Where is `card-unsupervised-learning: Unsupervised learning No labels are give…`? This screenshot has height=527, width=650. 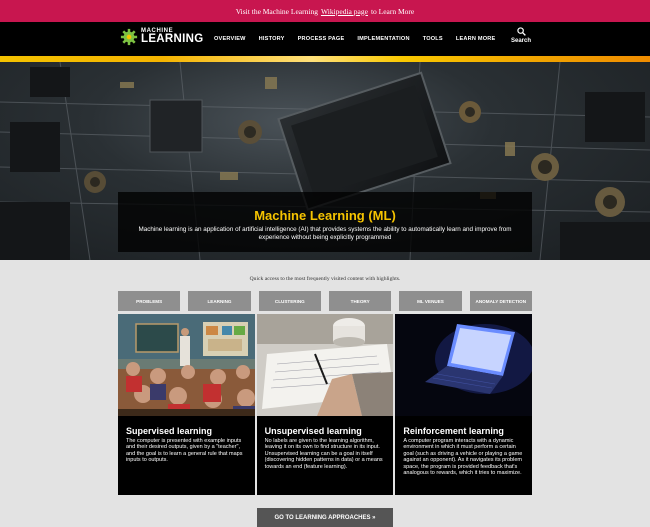
card-unsupervised-learning: Unsupervised learning No labels are give… is located at coordinates (325, 404).